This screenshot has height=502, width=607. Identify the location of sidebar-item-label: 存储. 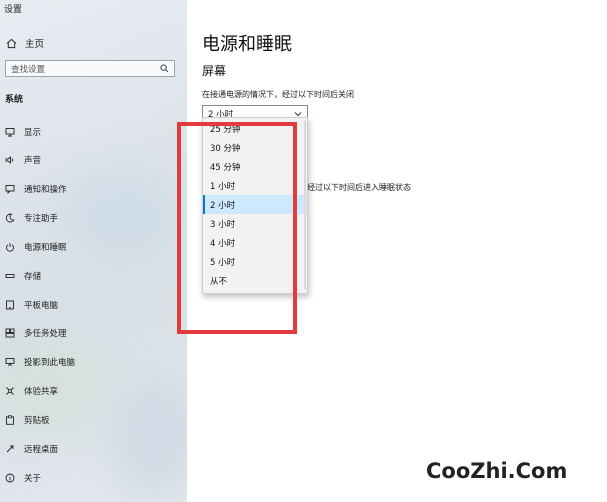
(33, 277).